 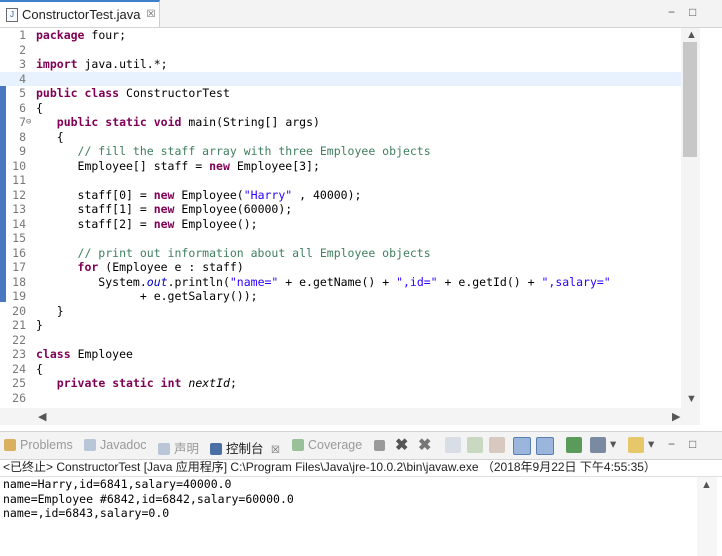 What do you see at coordinates (345, 50) in the screenshot?
I see `code-line: 2` at bounding box center [345, 50].